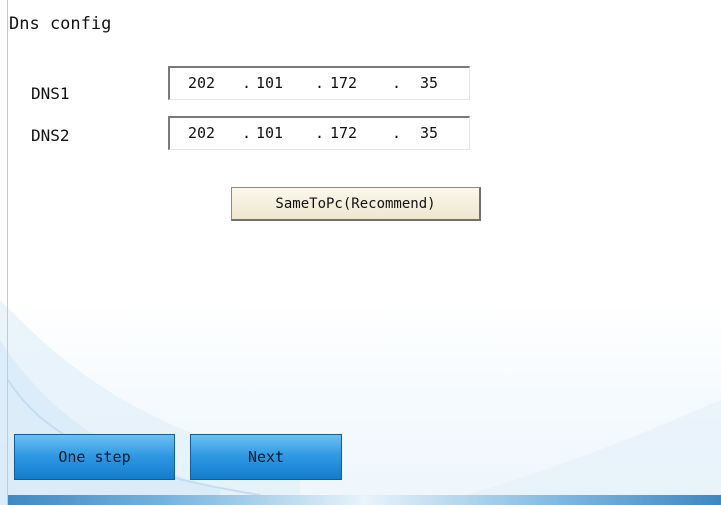 The image size is (721, 505). Describe the element at coordinates (50, 93) in the screenshot. I see `dns1-label: DNS1` at that location.